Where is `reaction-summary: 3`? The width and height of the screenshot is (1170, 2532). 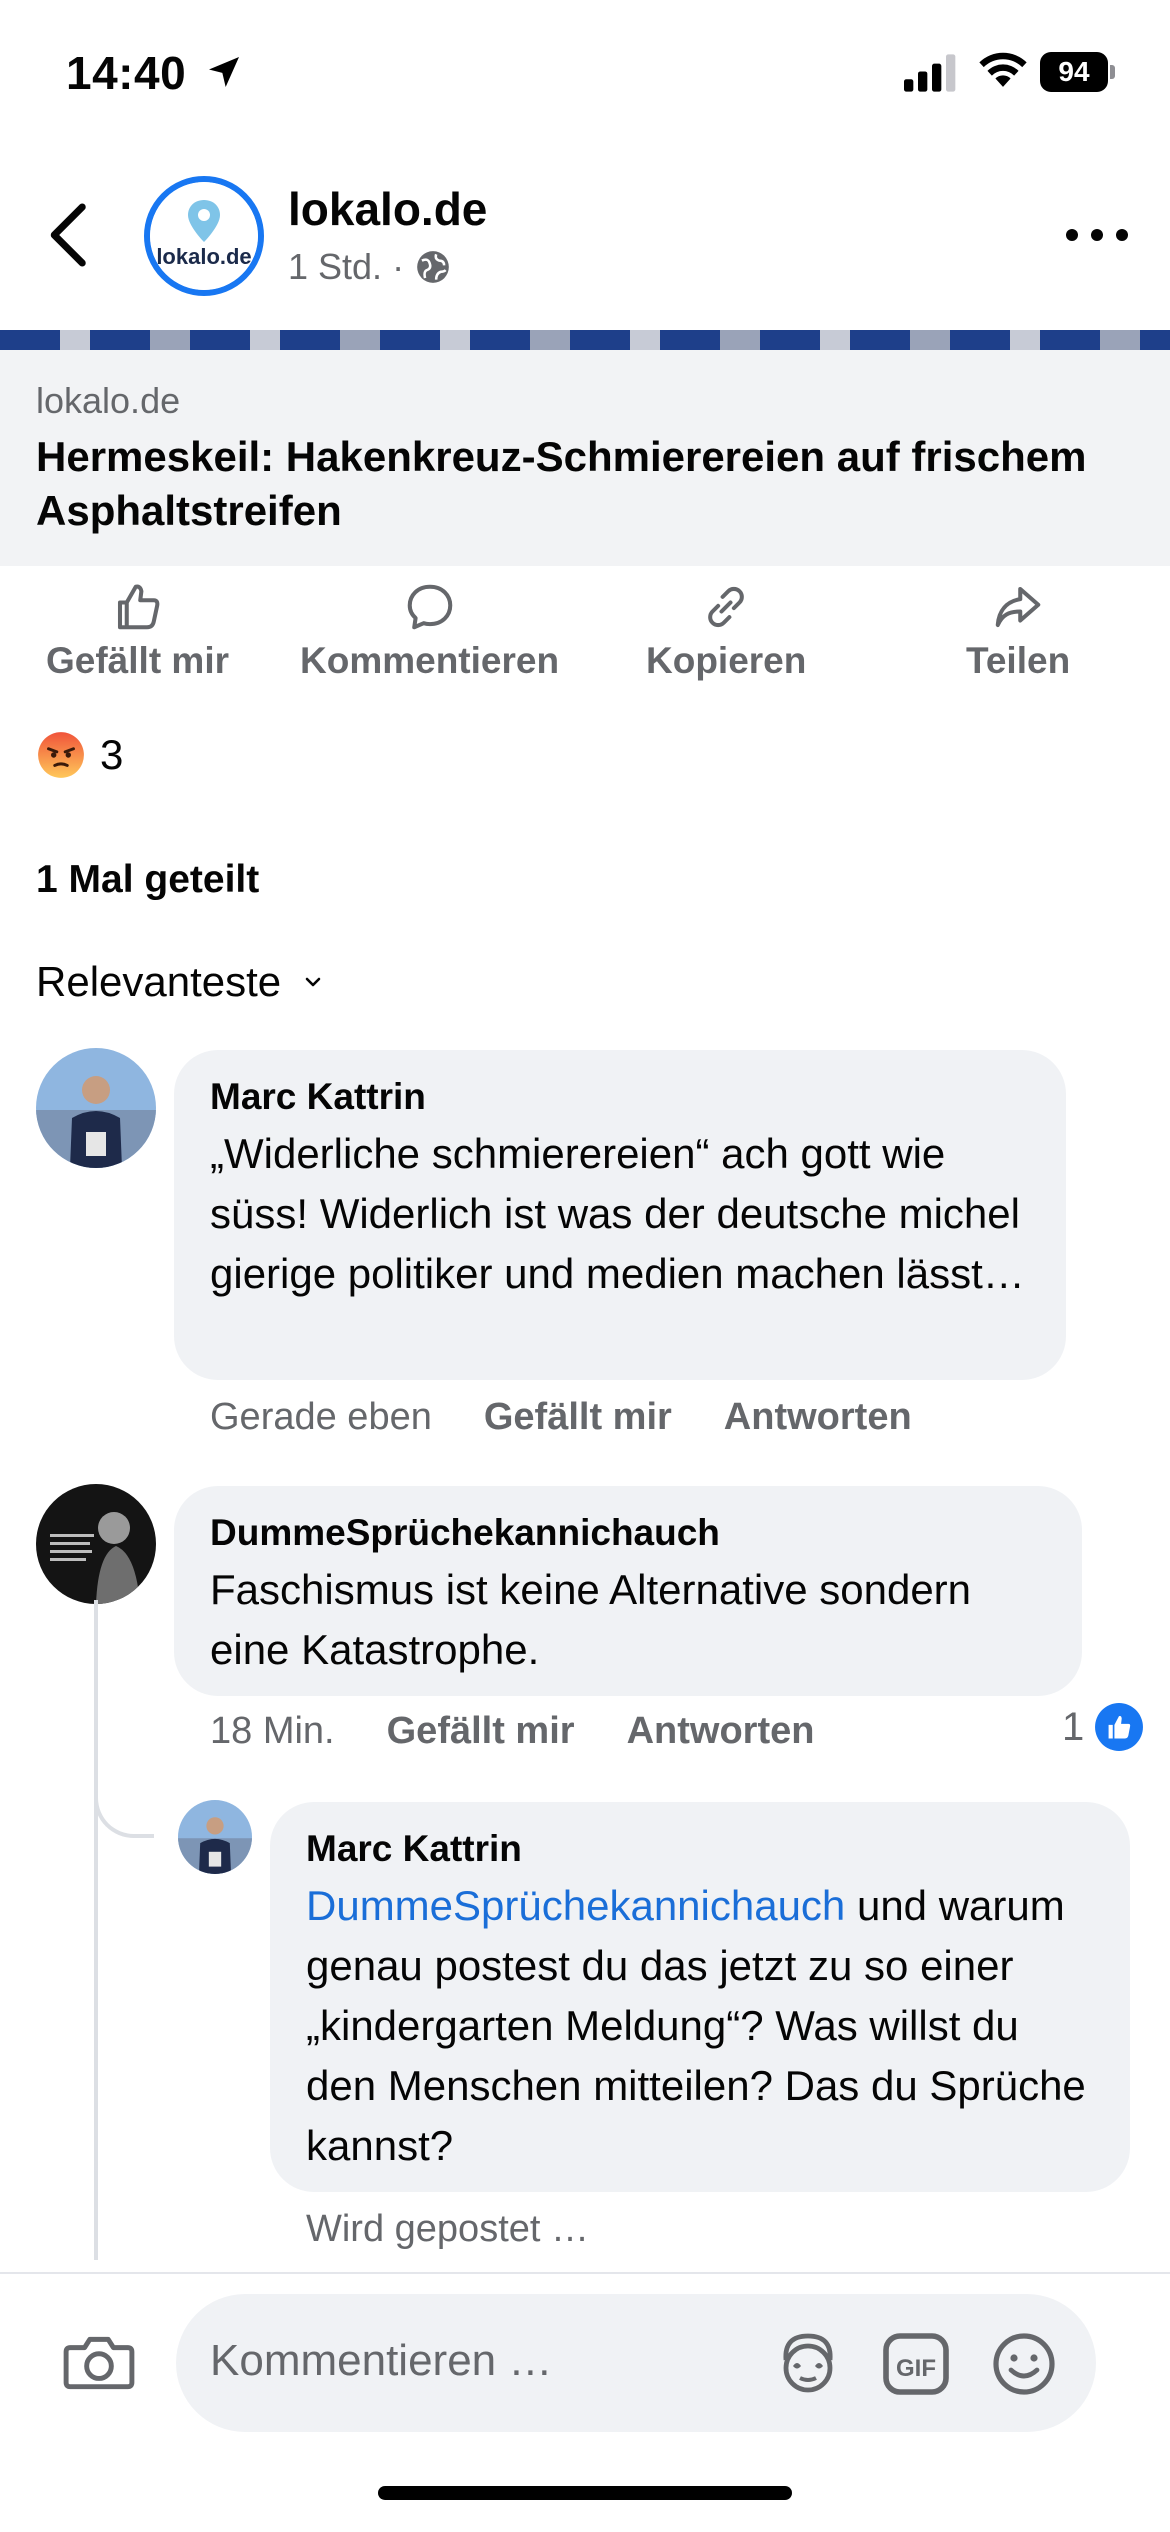
reaction-summary: 3 is located at coordinates (79, 755).